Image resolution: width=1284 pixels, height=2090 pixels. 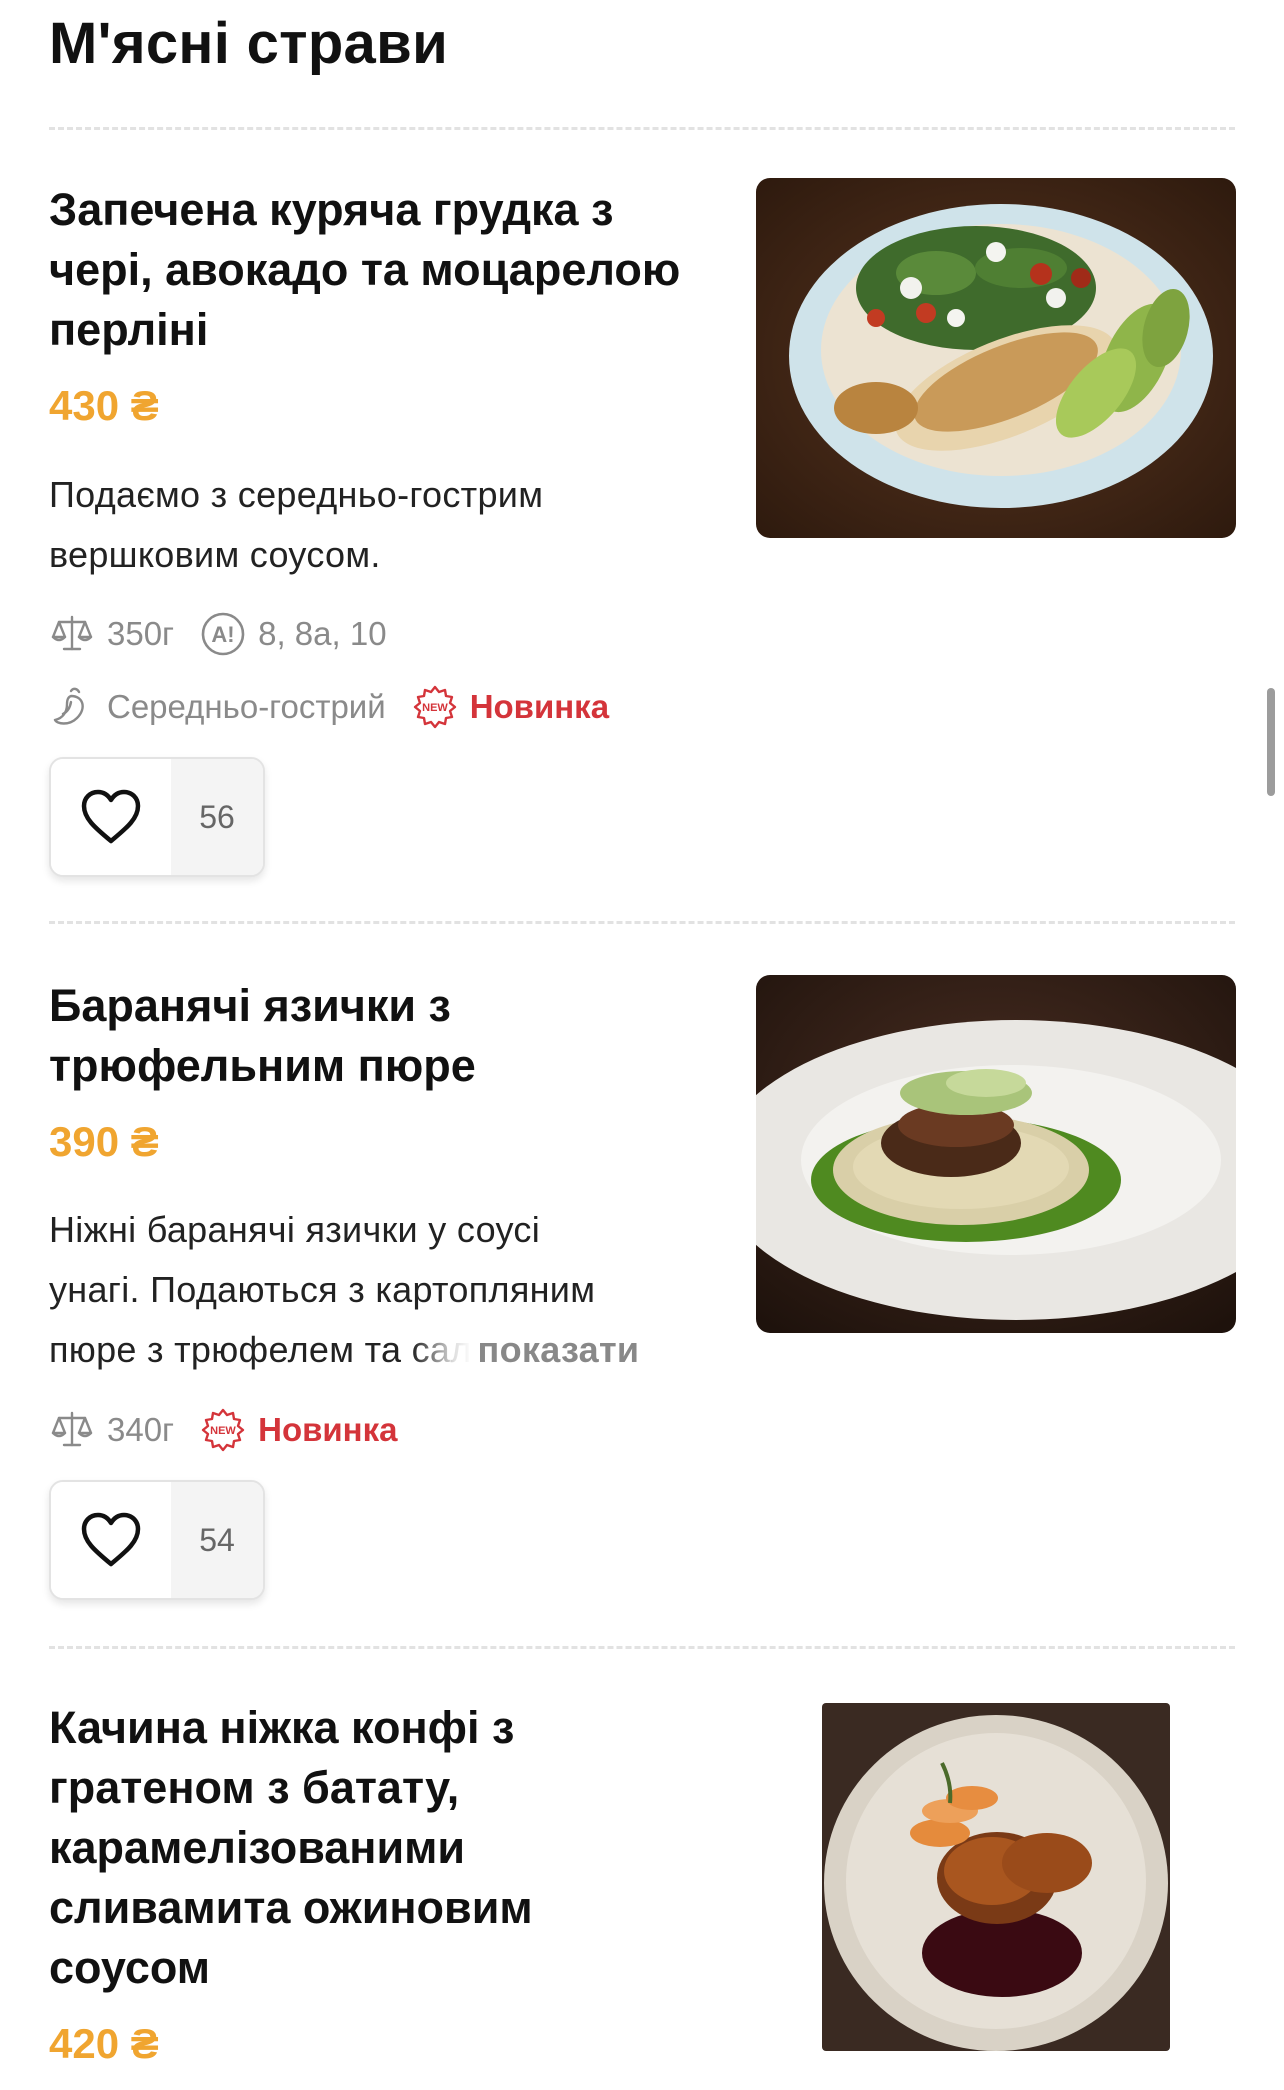 What do you see at coordinates (559, 1349) in the screenshot?
I see `show-more-link: показати` at bounding box center [559, 1349].